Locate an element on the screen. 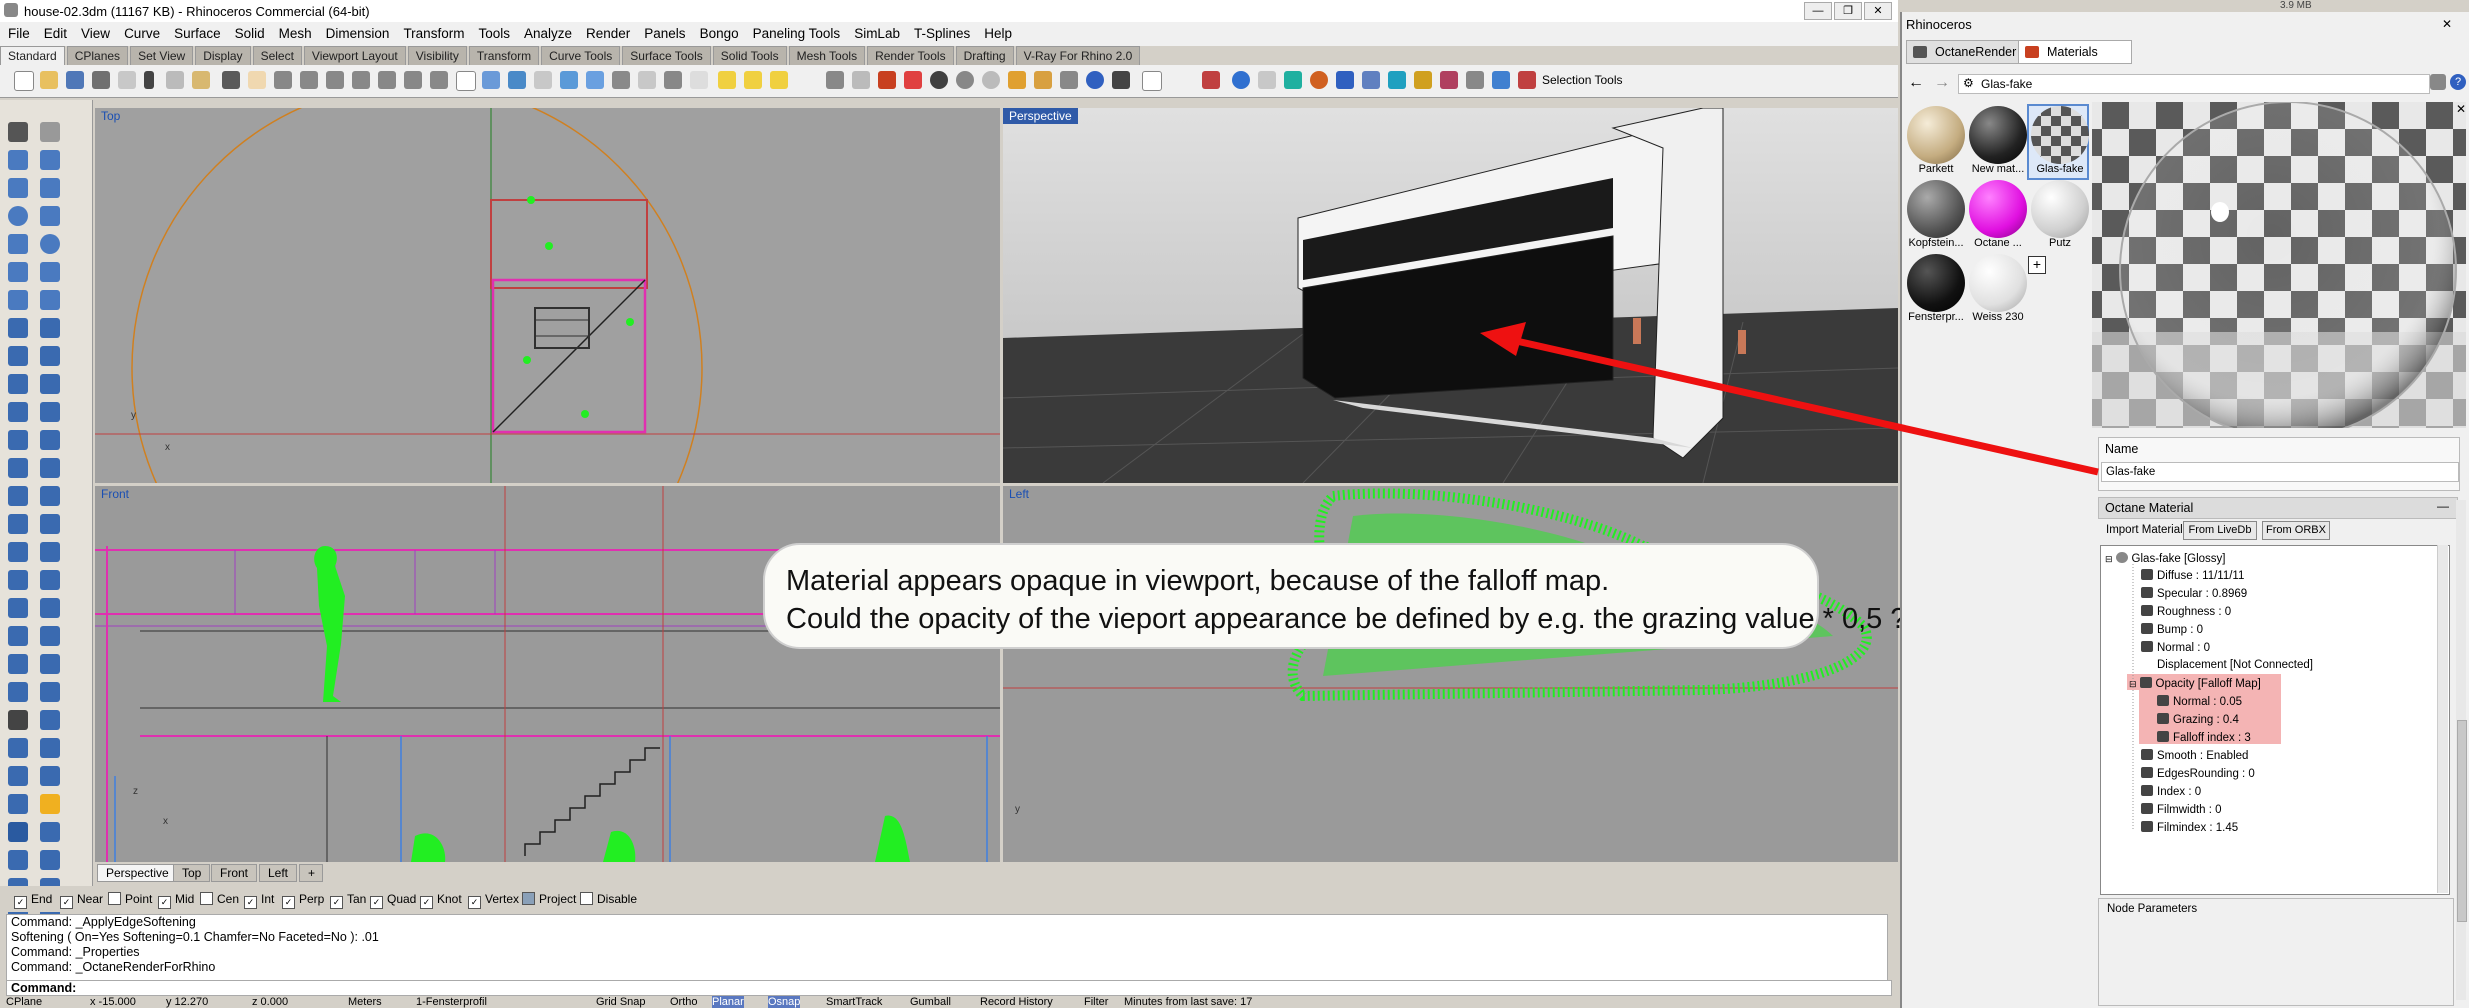 This screenshot has width=2469, height=1008. rebuild-icon is located at coordinates (50, 664).